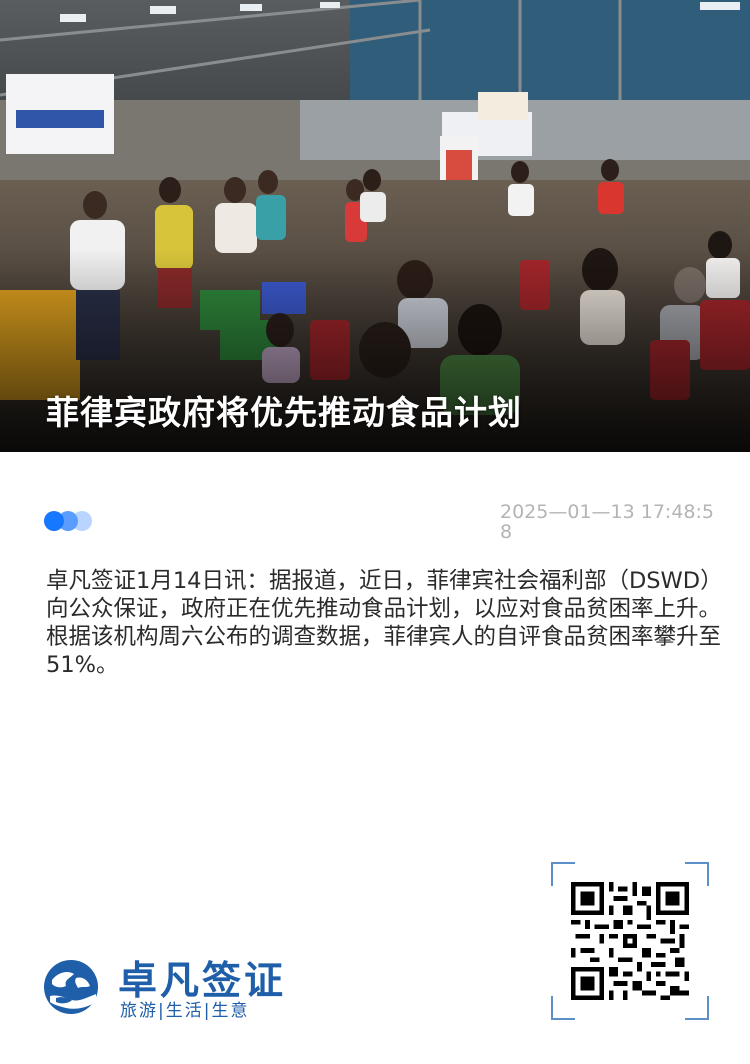  I want to click on globe-hand-icon, so click(71, 987).